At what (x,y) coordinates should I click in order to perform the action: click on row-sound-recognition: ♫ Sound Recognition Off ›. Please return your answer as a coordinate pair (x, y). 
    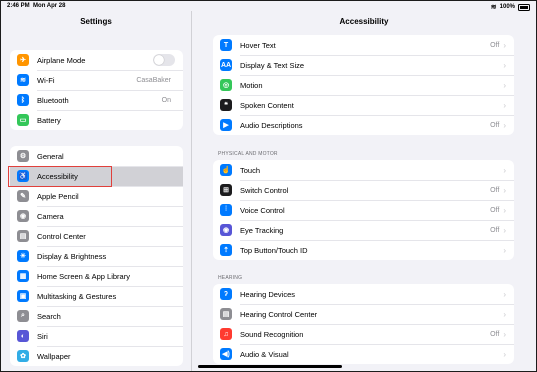
    Looking at the image, I should click on (363, 334).